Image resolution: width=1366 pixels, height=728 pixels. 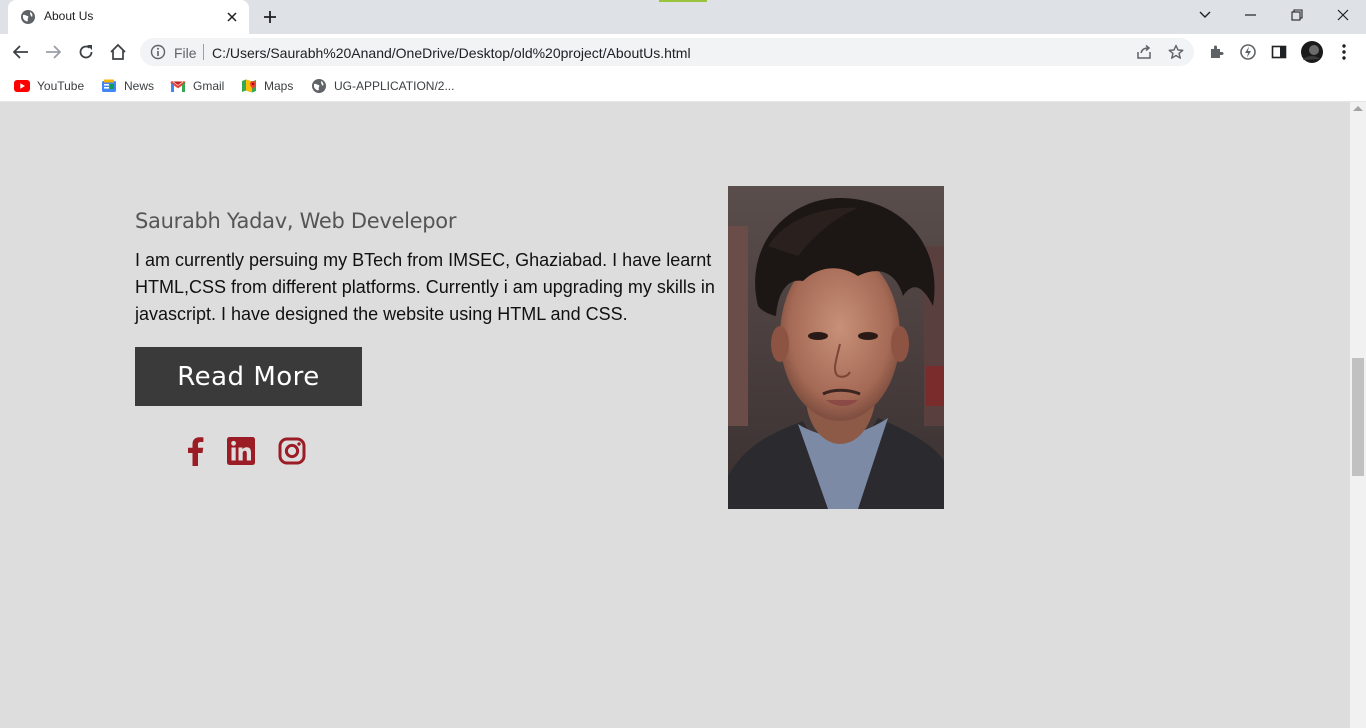 I want to click on gmail-icon, so click(x=178, y=86).